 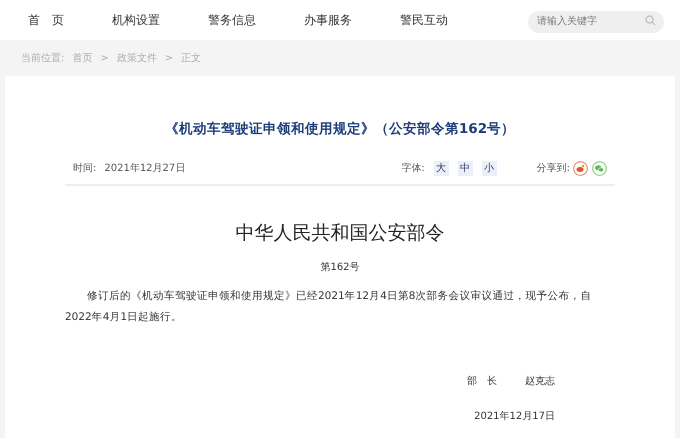 What do you see at coordinates (413, 168) in the screenshot?
I see `font-size-label: 字体:` at bounding box center [413, 168].